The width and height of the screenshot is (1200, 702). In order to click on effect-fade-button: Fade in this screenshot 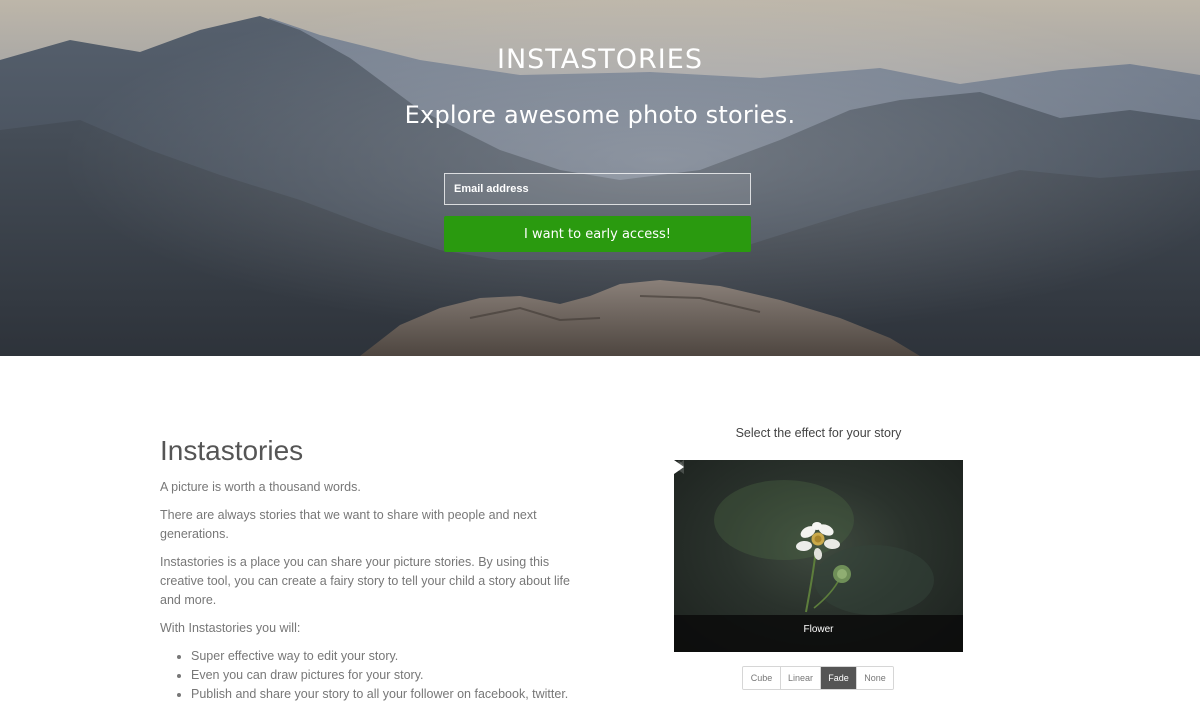, I will do `click(839, 678)`.